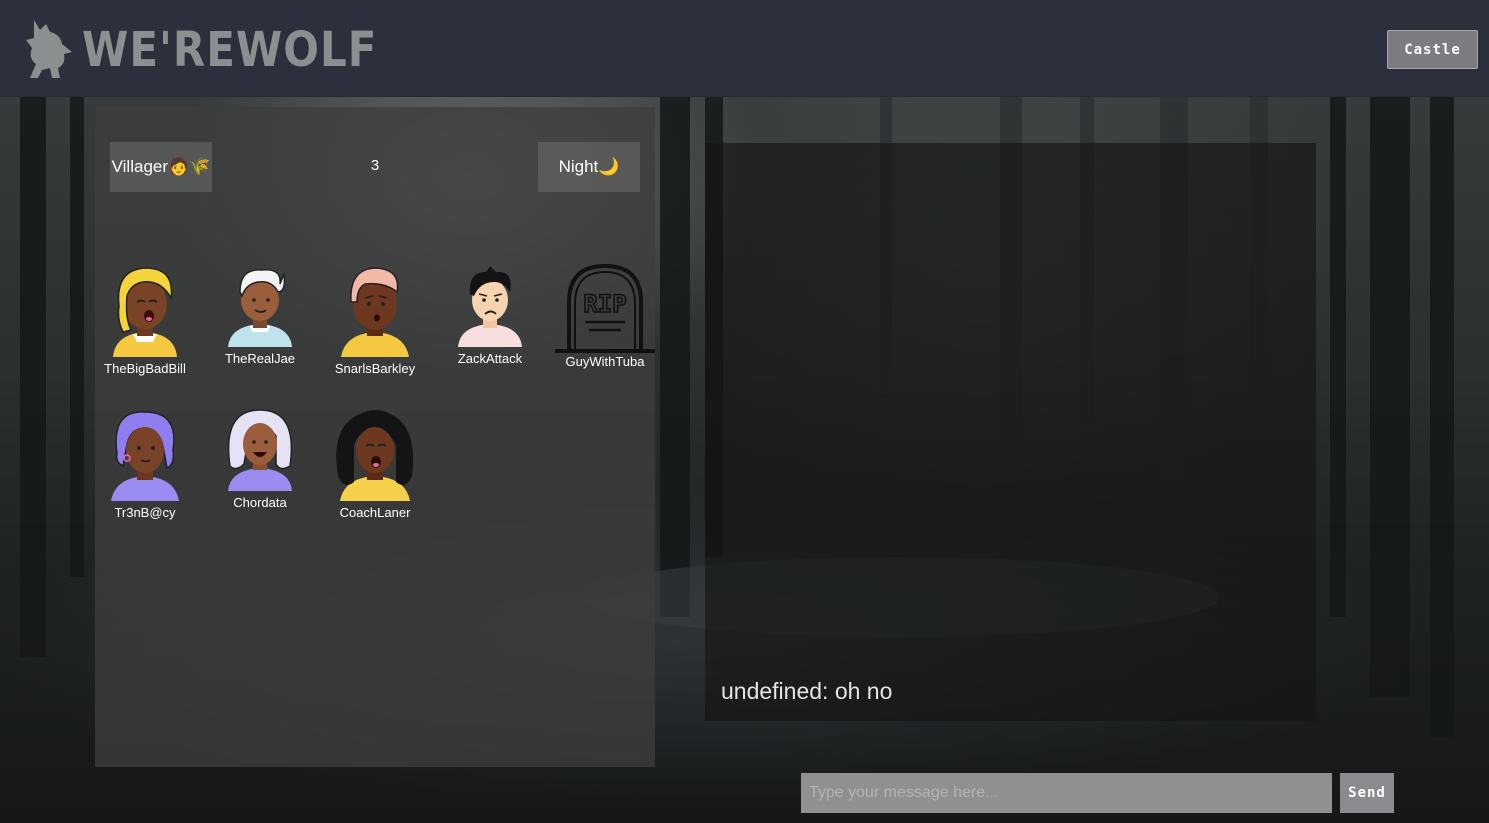  I want to click on player-name: CoachLaner, so click(375, 512).